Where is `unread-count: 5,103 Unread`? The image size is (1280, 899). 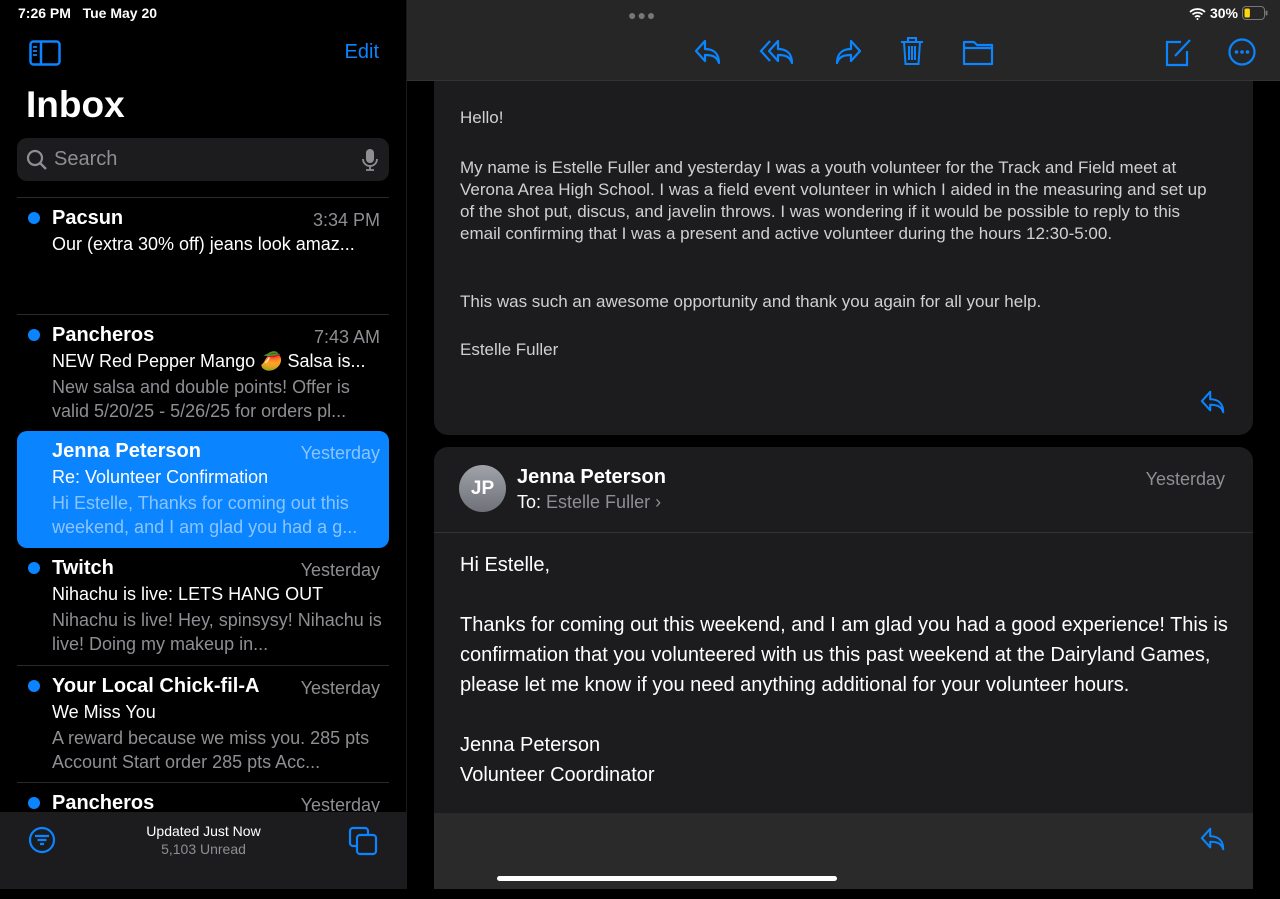
unread-count: 5,103 Unread is located at coordinates (203, 849).